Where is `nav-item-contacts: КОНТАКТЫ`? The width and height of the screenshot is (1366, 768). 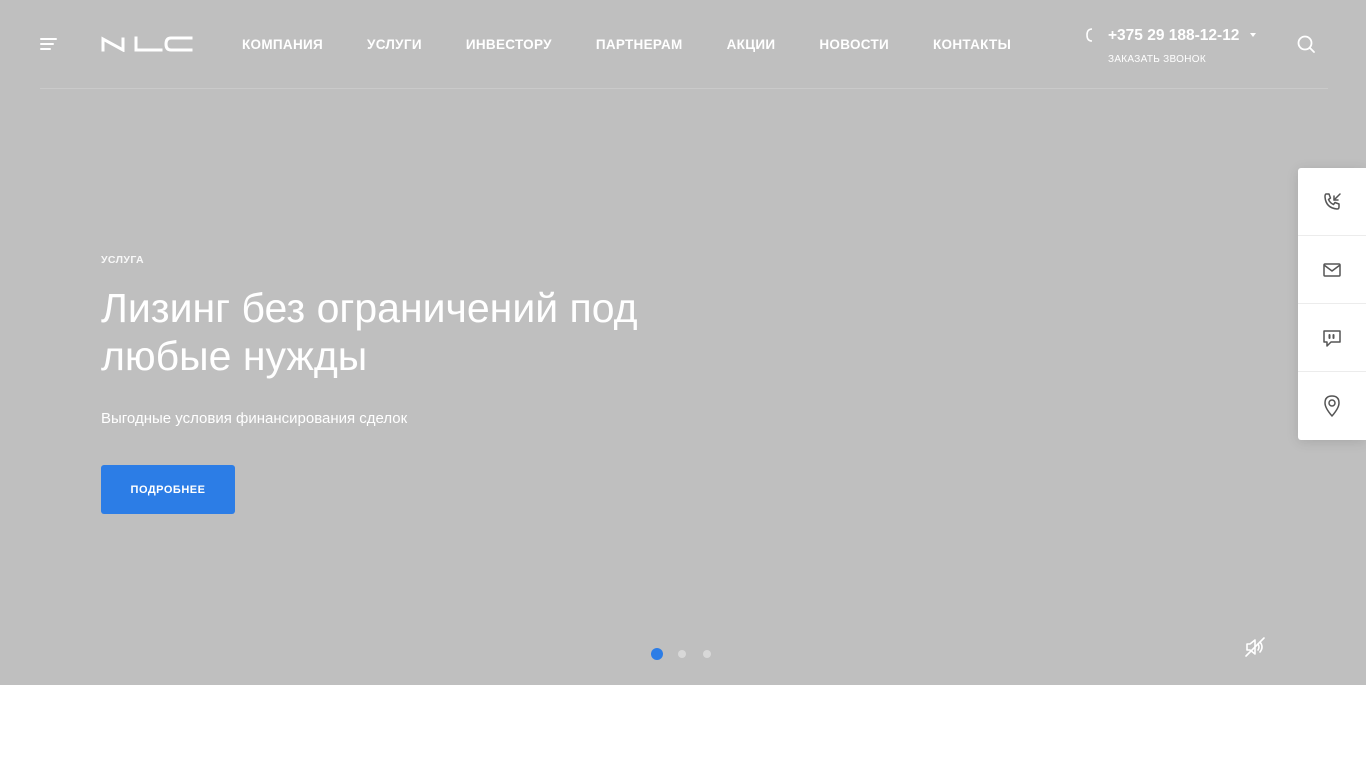
nav-item-contacts: КОНТАКТЫ is located at coordinates (972, 44).